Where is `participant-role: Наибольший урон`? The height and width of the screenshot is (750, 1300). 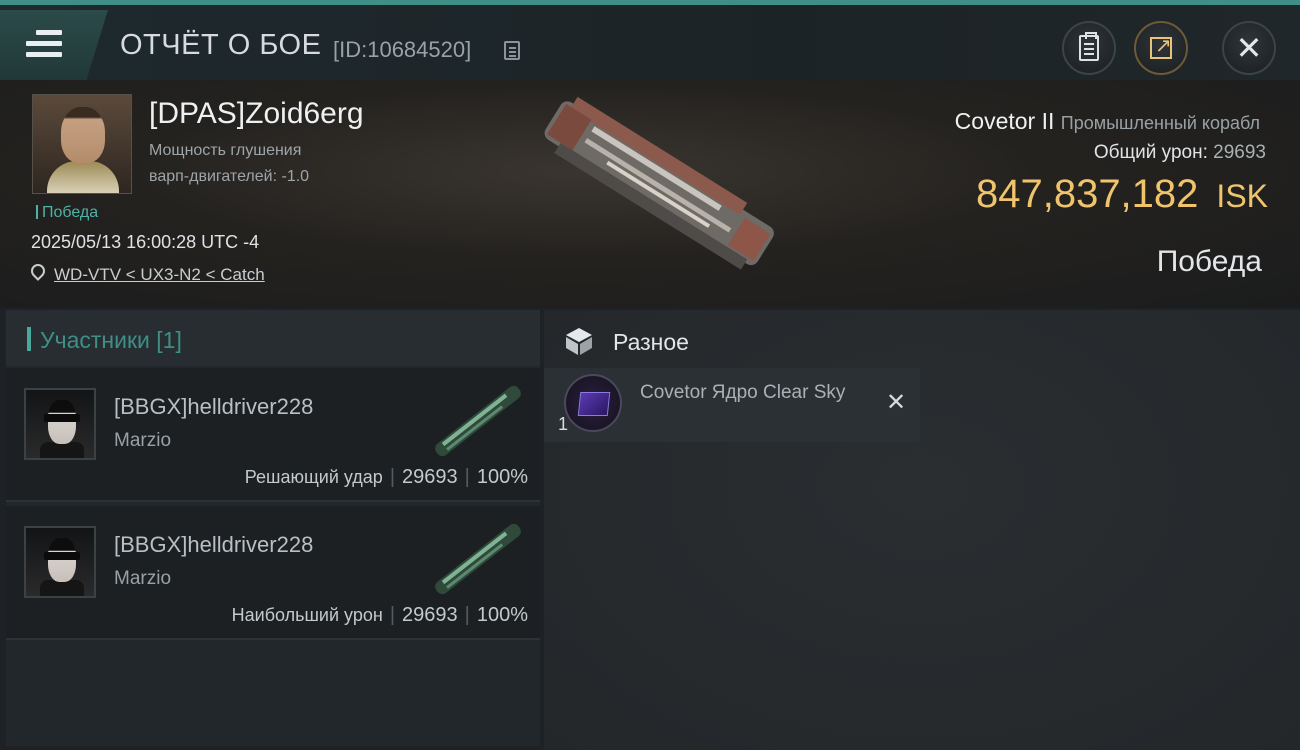 participant-role: Наибольший урон is located at coordinates (307, 615).